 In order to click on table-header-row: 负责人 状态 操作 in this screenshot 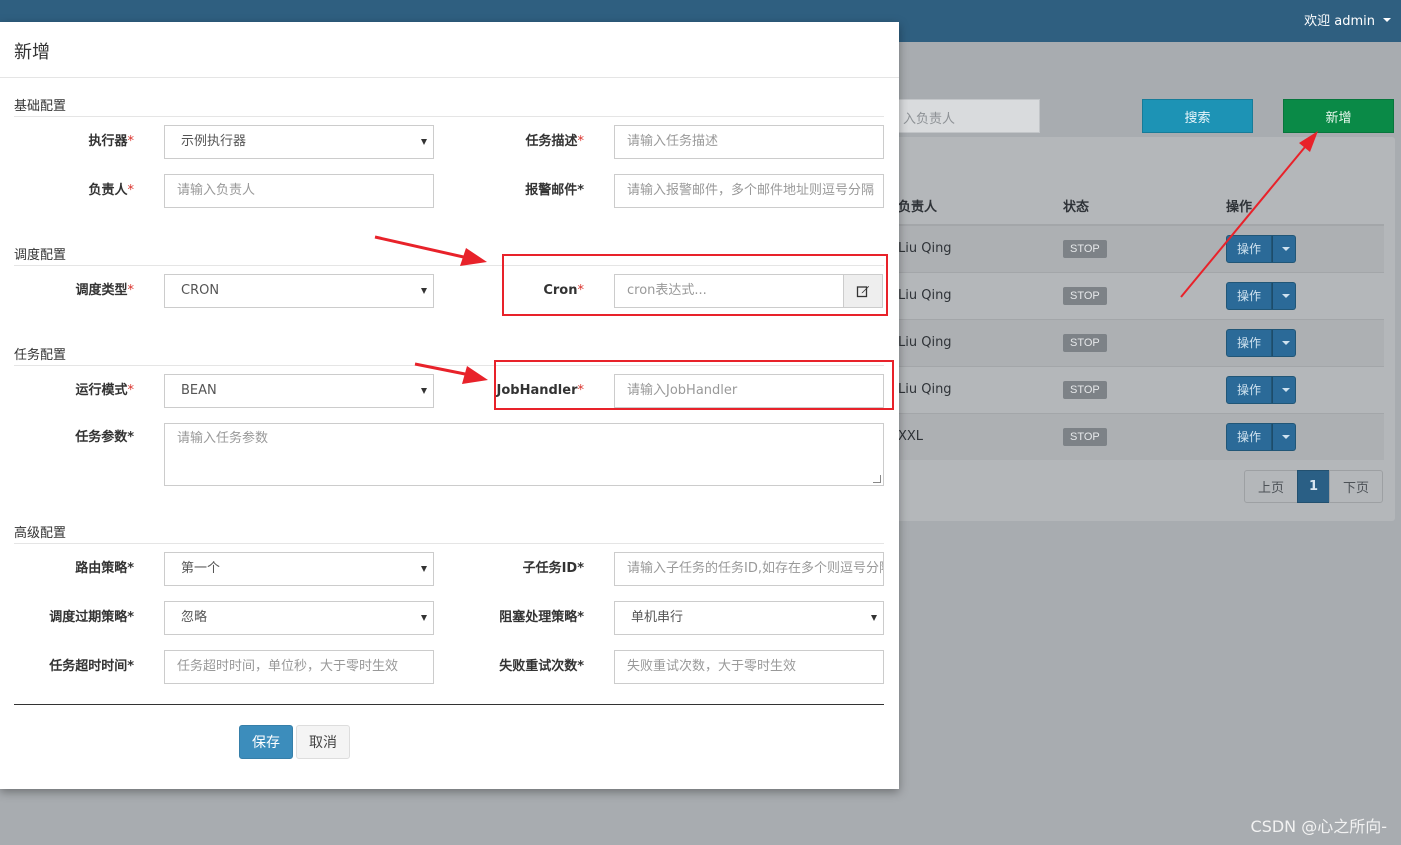, I will do `click(1132, 206)`.